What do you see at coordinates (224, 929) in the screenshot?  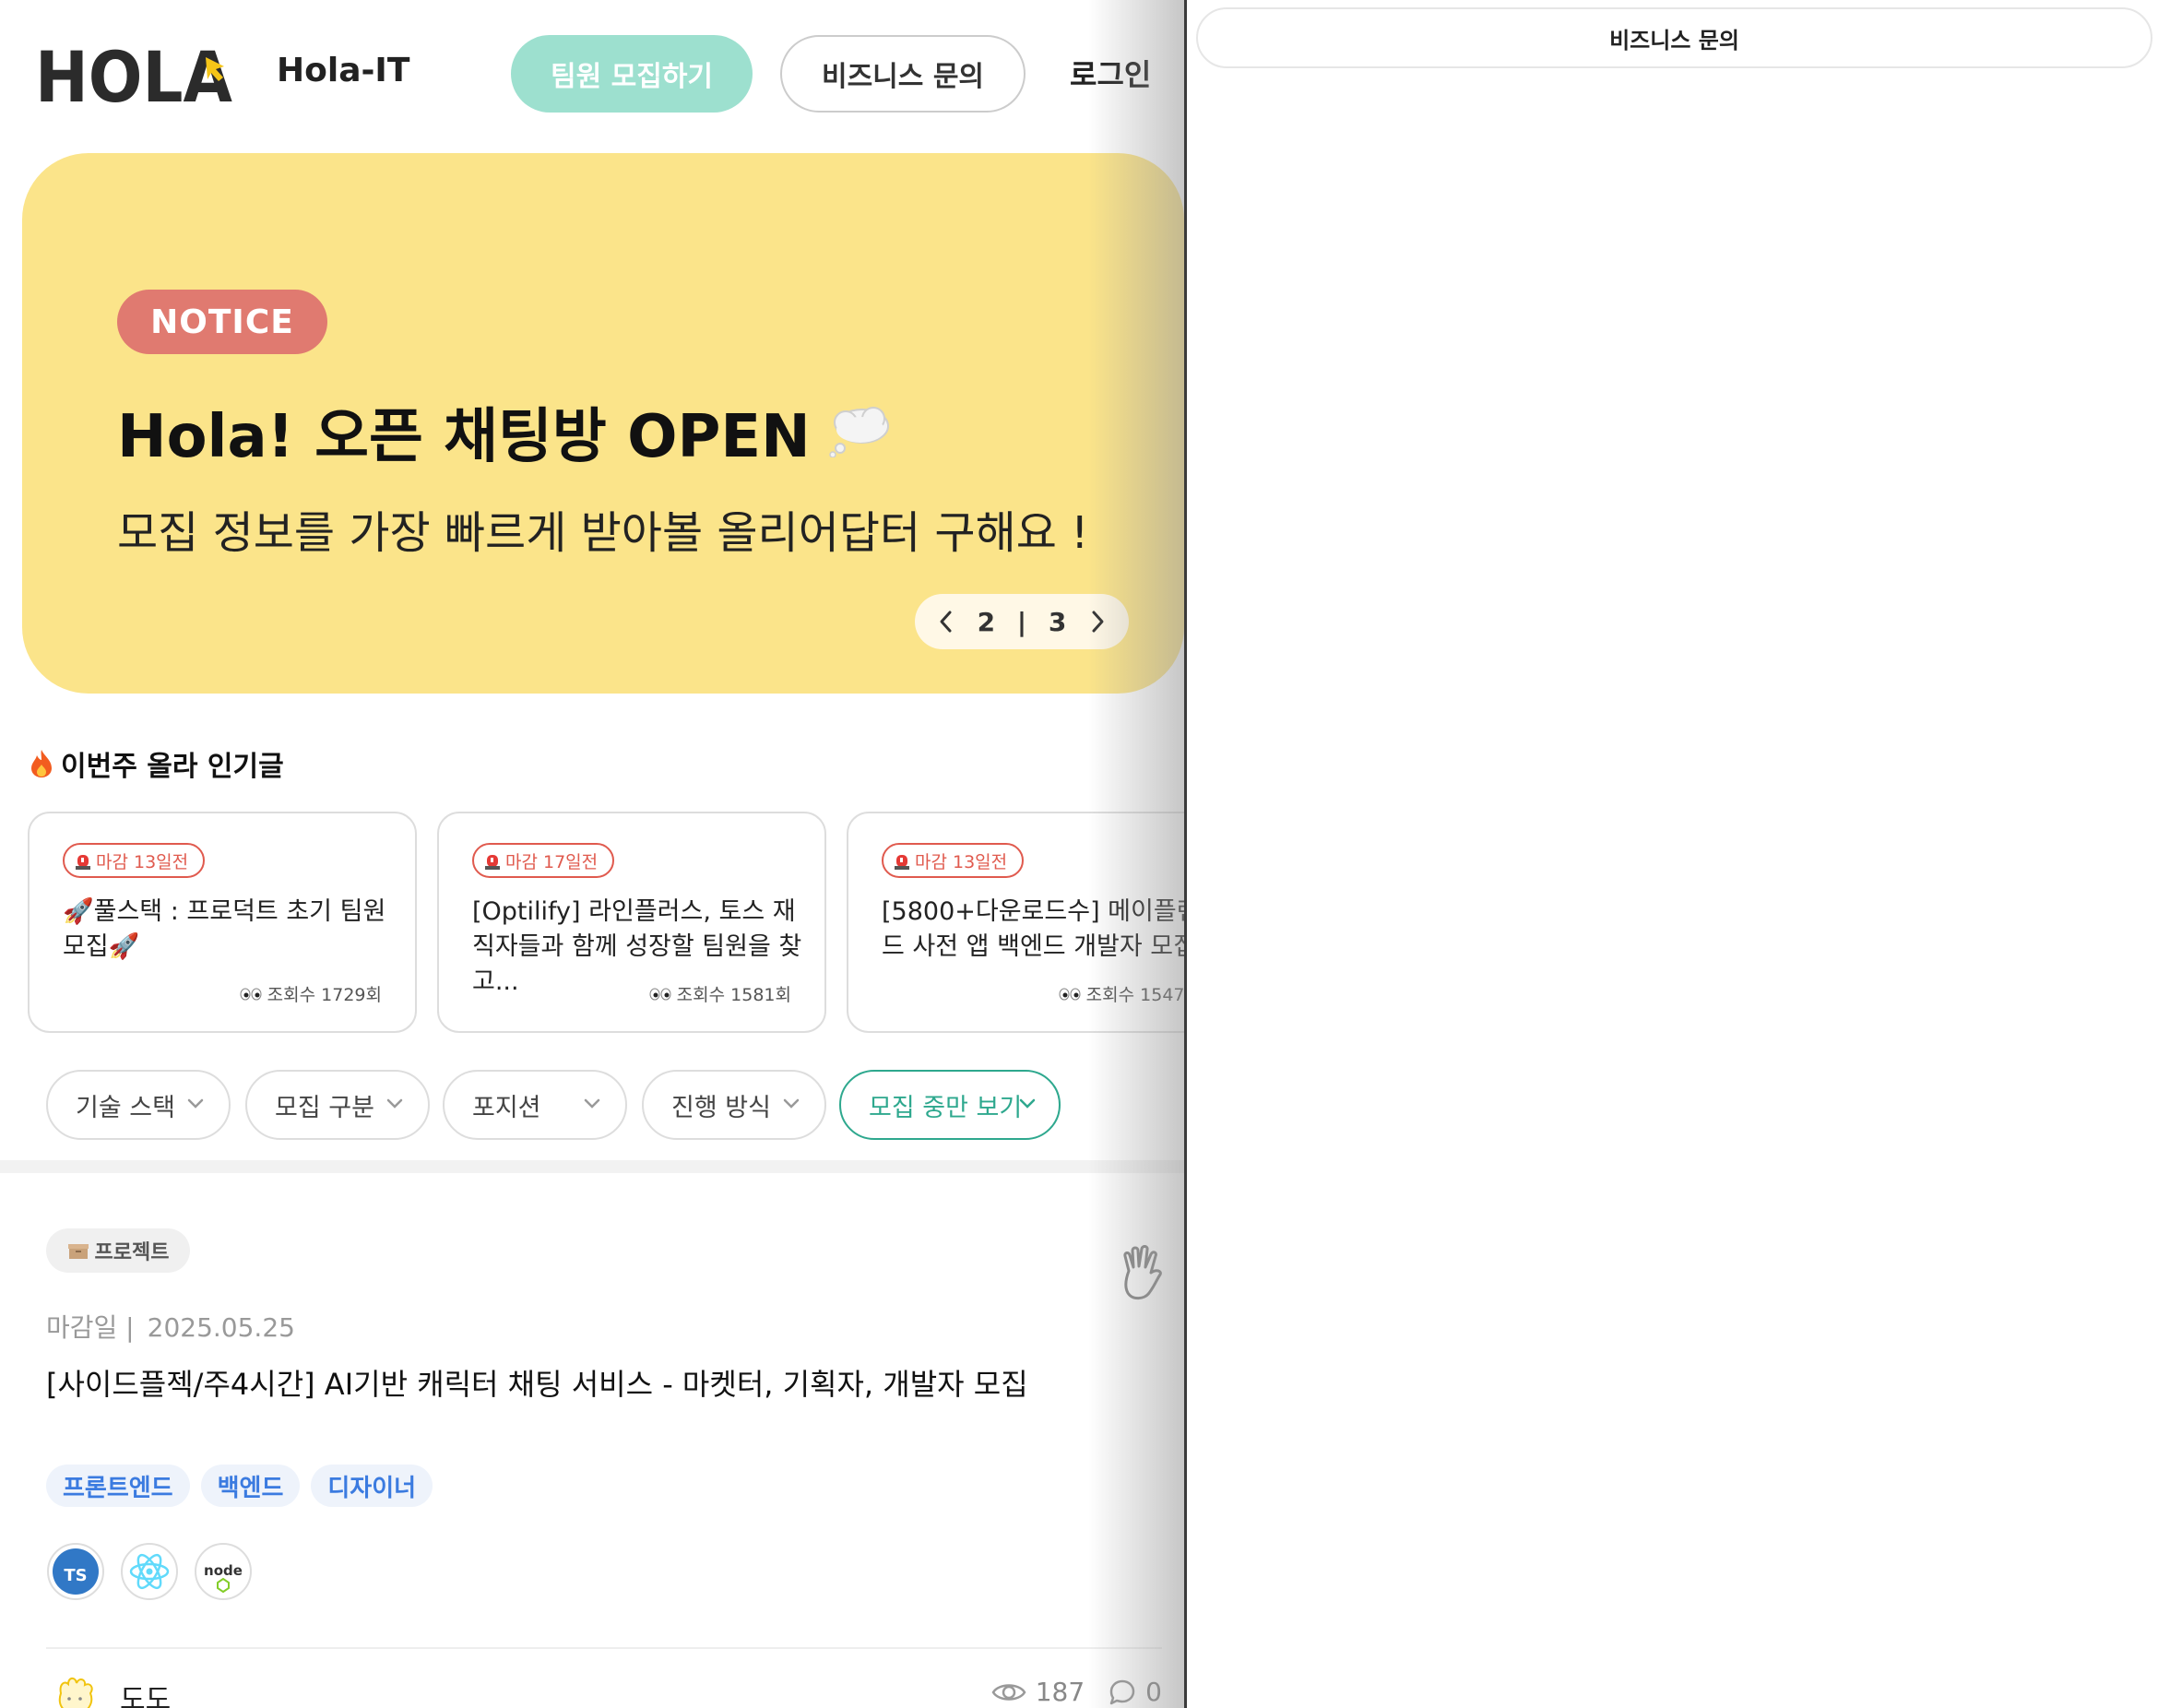 I see `card-title: 🚀풀스택 : 프로덕트 초기 팀원 모집🚀` at bounding box center [224, 929].